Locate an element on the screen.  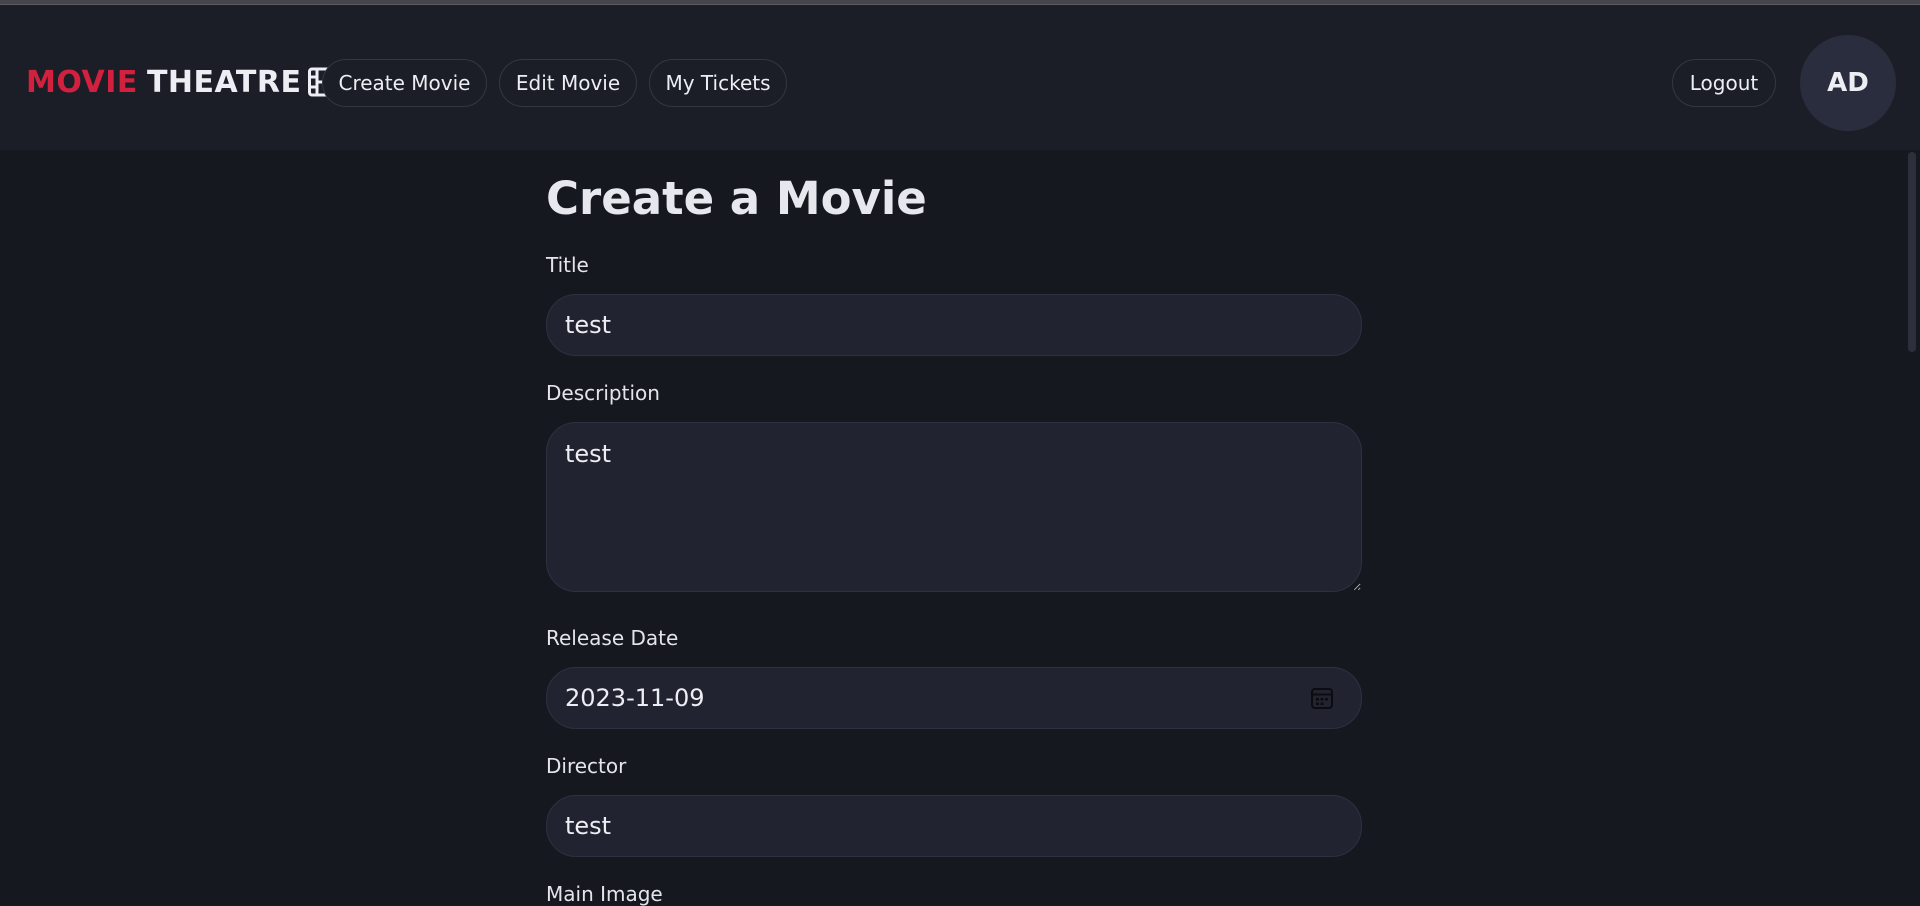
brand-word-theatre: THEATRE is located at coordinates (224, 82).